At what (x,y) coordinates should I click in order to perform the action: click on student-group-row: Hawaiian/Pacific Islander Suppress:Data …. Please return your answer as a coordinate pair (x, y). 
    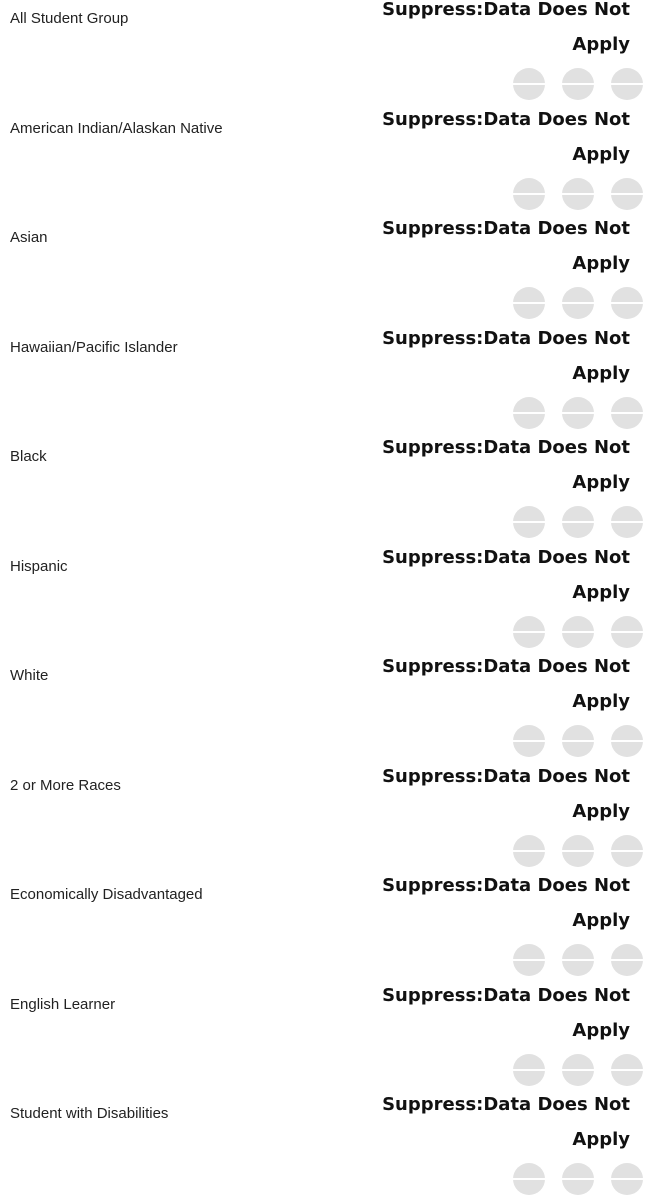
    Looking at the image, I should click on (326, 343).